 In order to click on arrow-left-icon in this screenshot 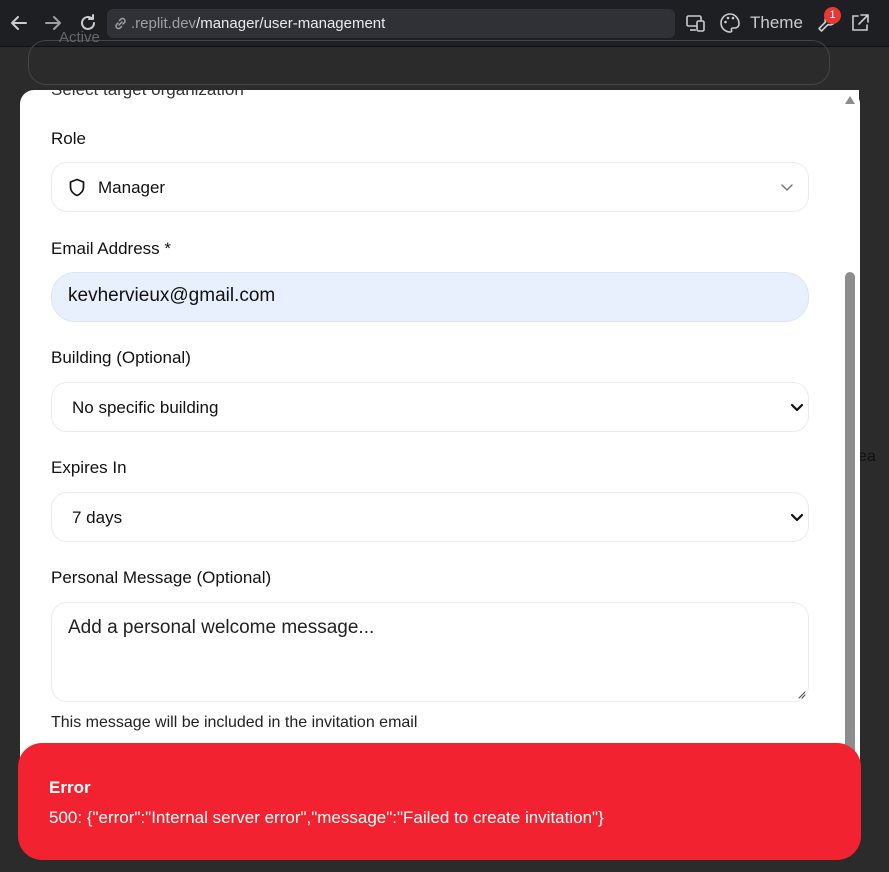, I will do `click(19, 23)`.